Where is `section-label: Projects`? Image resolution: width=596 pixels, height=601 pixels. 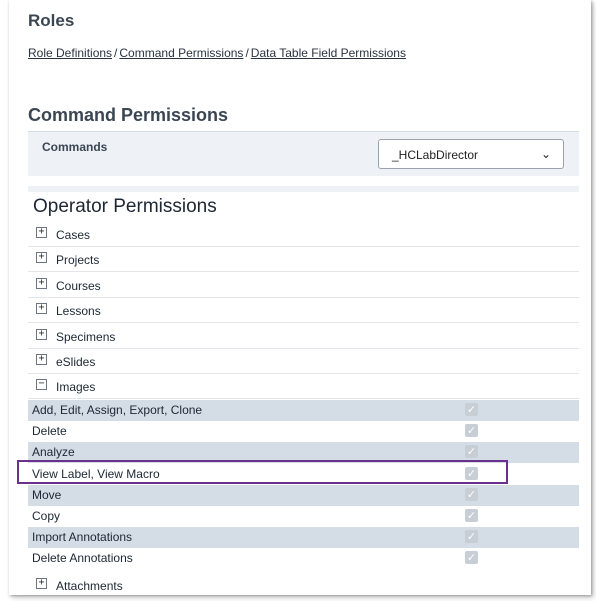
section-label: Projects is located at coordinates (78, 260).